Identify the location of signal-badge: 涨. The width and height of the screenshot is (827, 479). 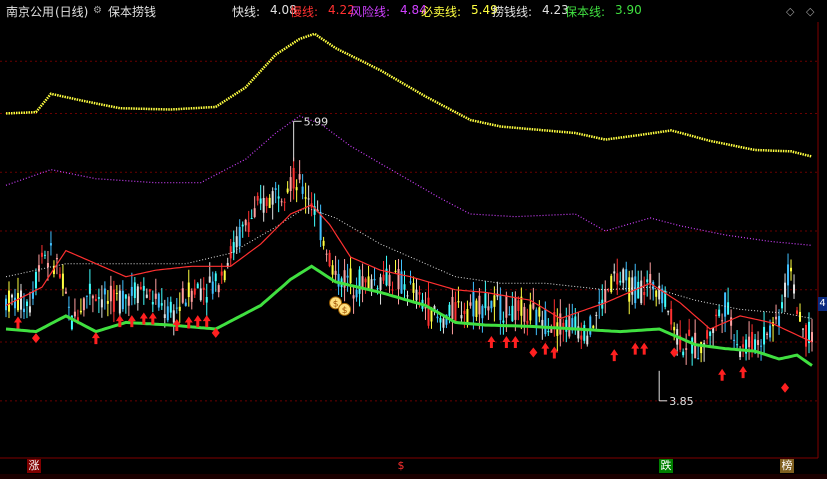
(34, 466).